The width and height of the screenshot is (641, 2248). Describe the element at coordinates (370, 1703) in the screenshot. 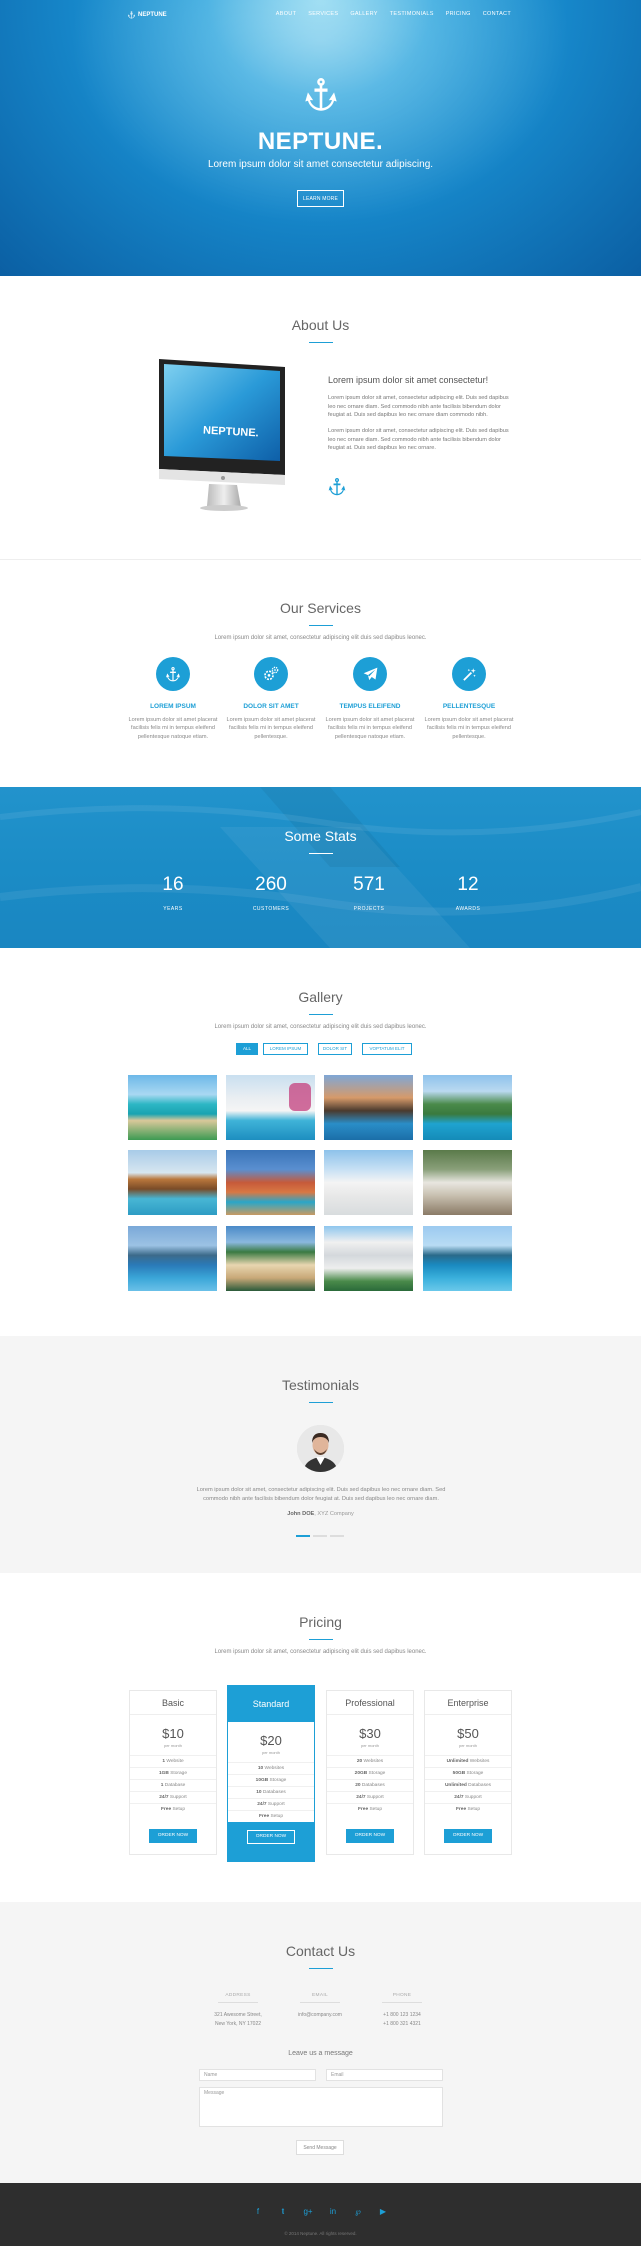

I see `plan-name: Professional` at that location.